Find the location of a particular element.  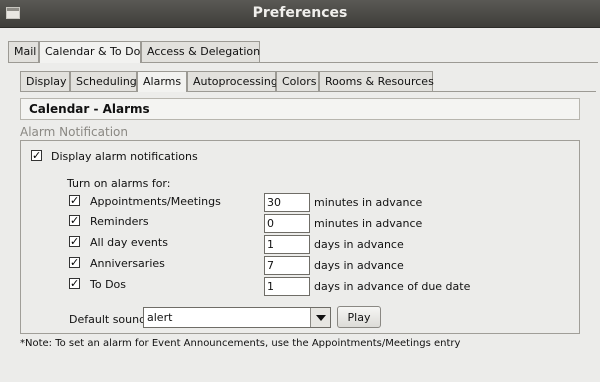

default-sound-select: alert is located at coordinates (237, 317).